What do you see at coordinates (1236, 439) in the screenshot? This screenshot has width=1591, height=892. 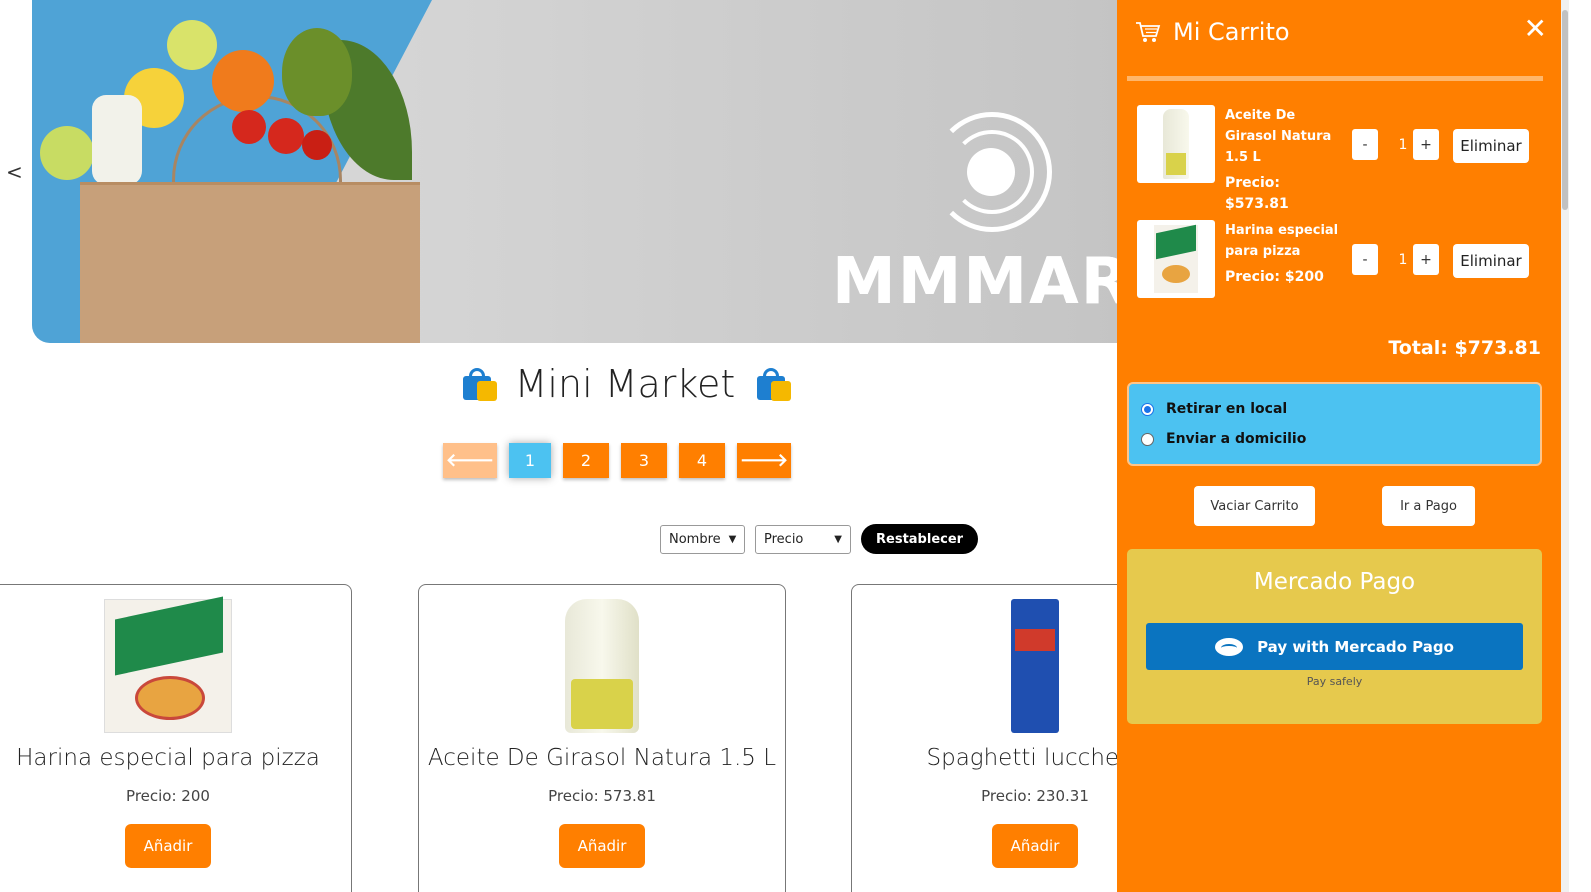 I see `delivery-home-label: Enviar a domicilio` at bounding box center [1236, 439].